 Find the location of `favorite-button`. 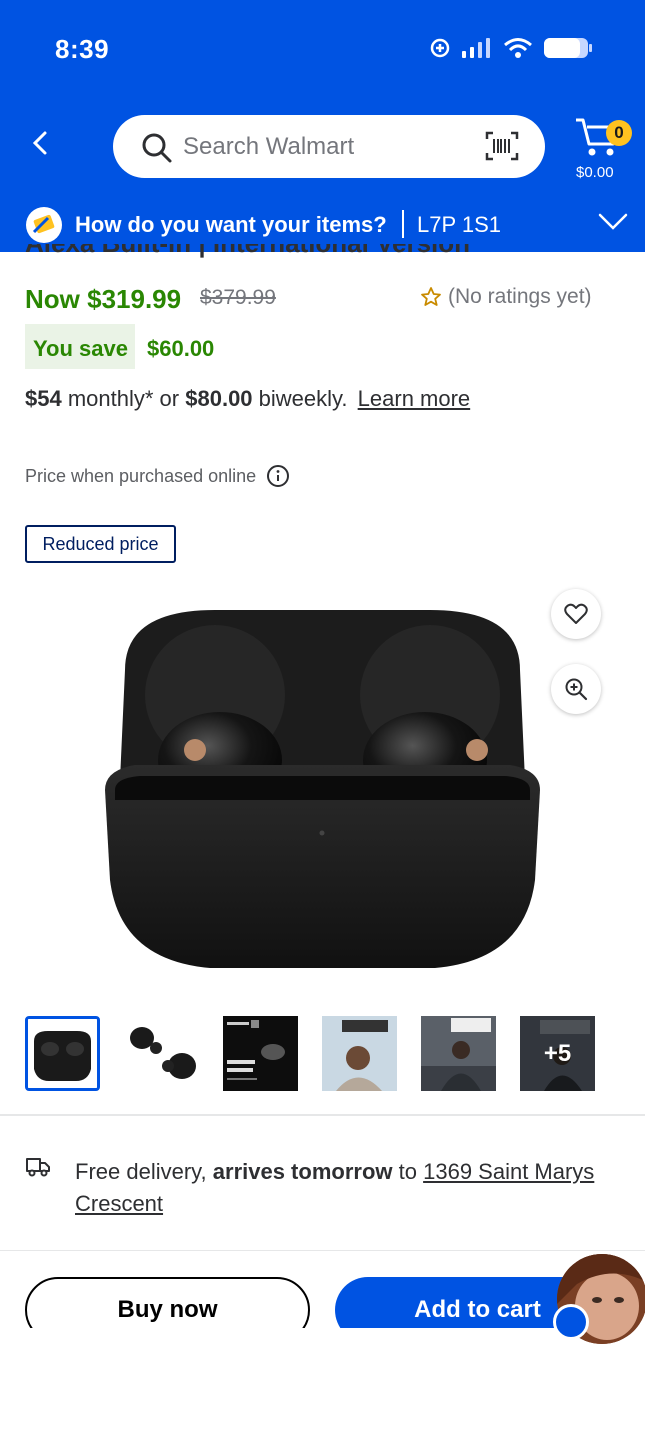

favorite-button is located at coordinates (576, 614).